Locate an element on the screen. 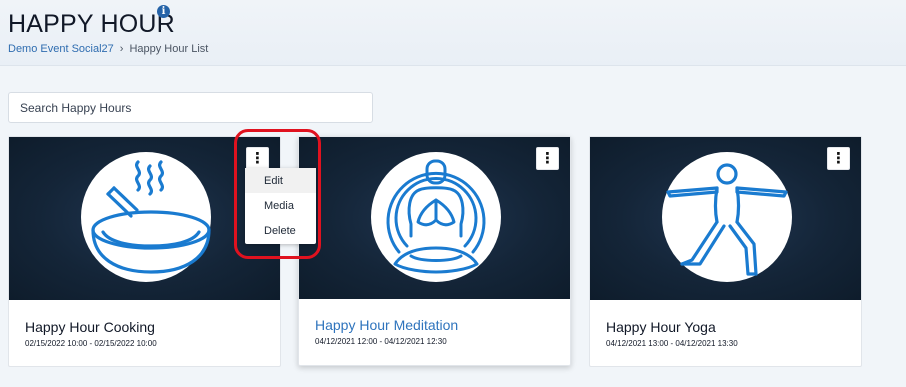 Image resolution: width=906 pixels, height=387 pixels. yoga-pose-icon is located at coordinates (727, 217).